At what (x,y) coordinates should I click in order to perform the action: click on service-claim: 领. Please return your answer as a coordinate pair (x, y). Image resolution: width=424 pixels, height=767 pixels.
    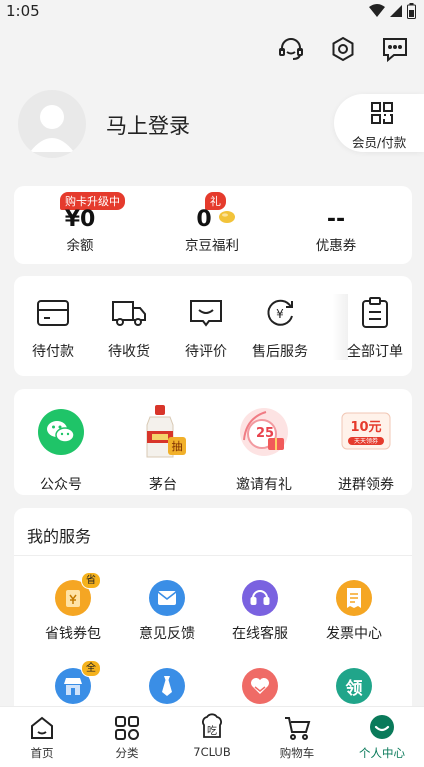
    Looking at the image, I should click on (354, 686).